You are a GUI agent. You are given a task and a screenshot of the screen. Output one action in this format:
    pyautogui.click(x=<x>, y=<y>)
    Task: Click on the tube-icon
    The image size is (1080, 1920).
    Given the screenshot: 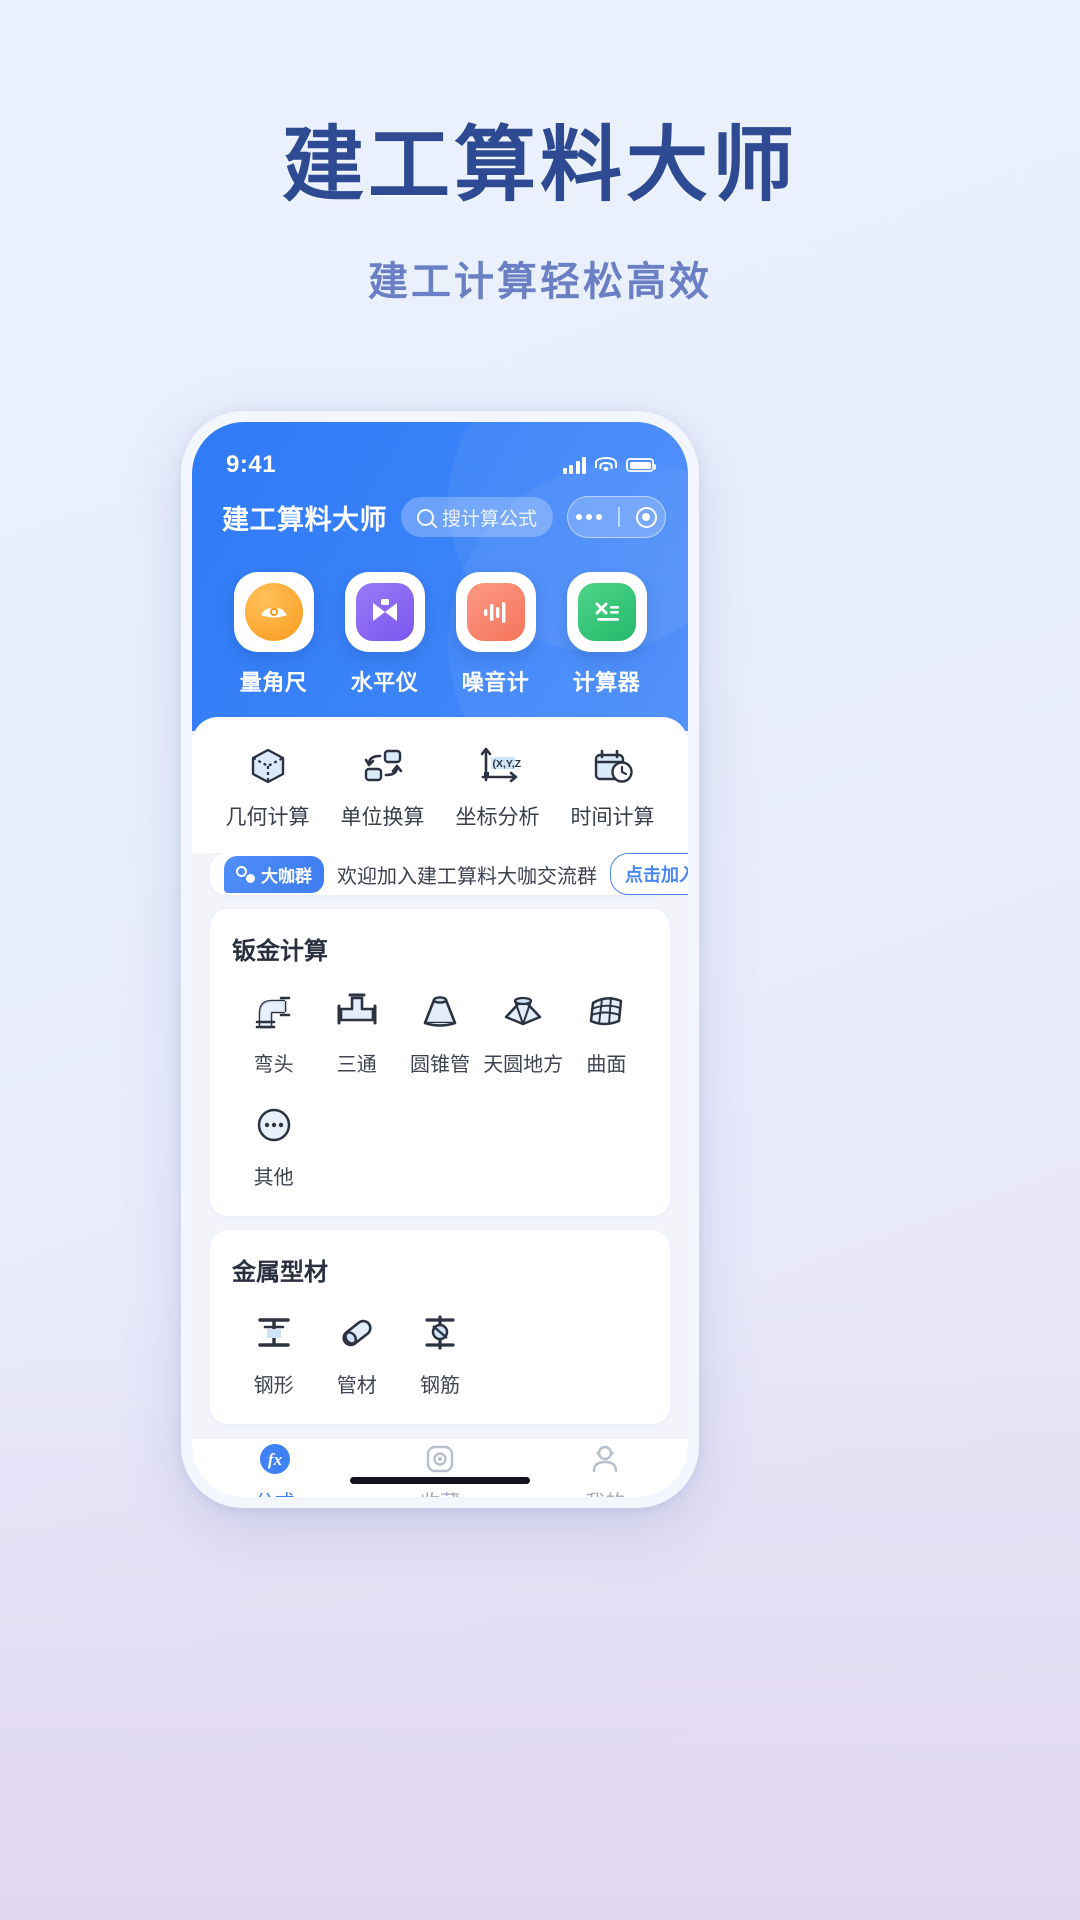 What is the action you would take?
    pyautogui.click(x=357, y=1333)
    